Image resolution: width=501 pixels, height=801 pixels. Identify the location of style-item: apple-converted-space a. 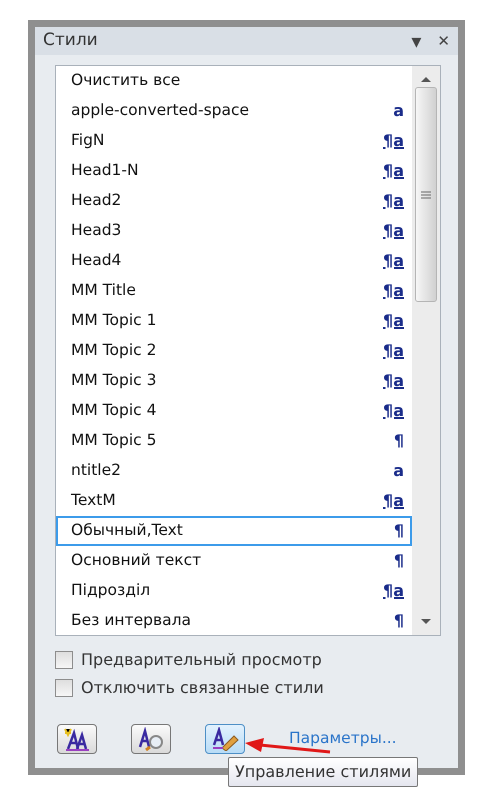
(234, 111).